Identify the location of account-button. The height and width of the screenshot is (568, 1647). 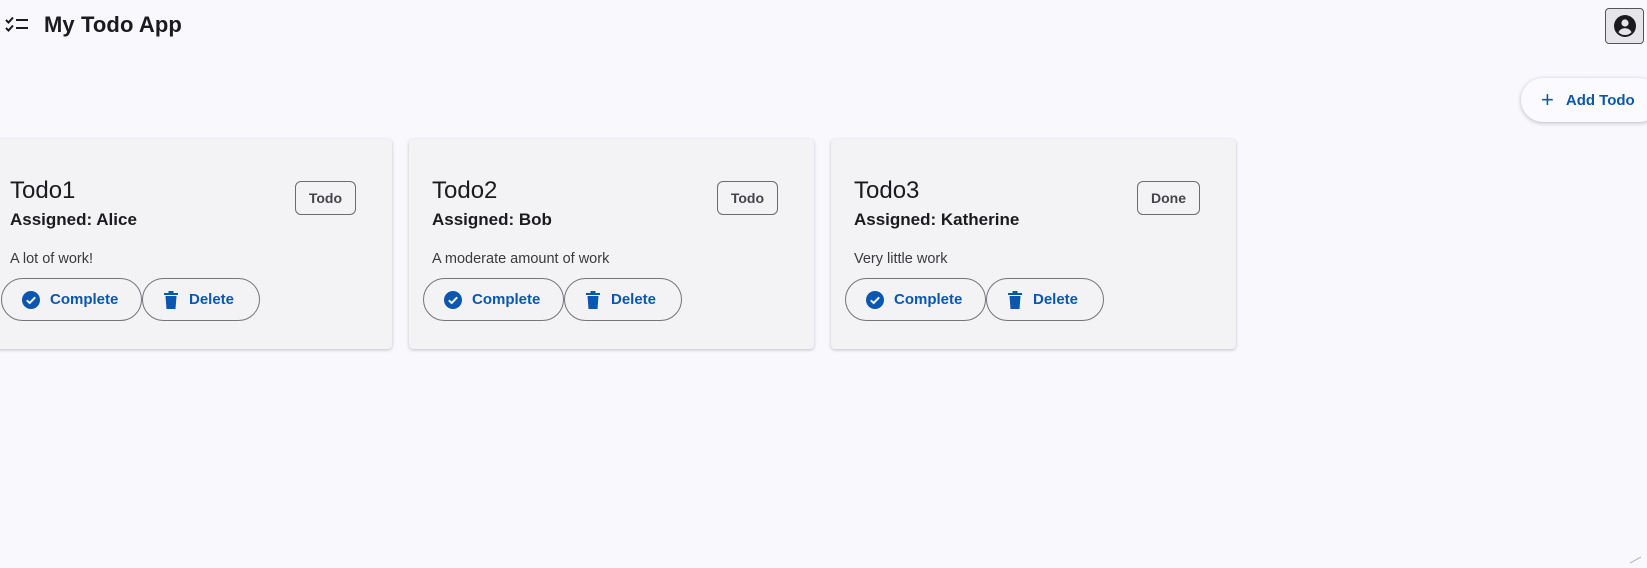
(1624, 26).